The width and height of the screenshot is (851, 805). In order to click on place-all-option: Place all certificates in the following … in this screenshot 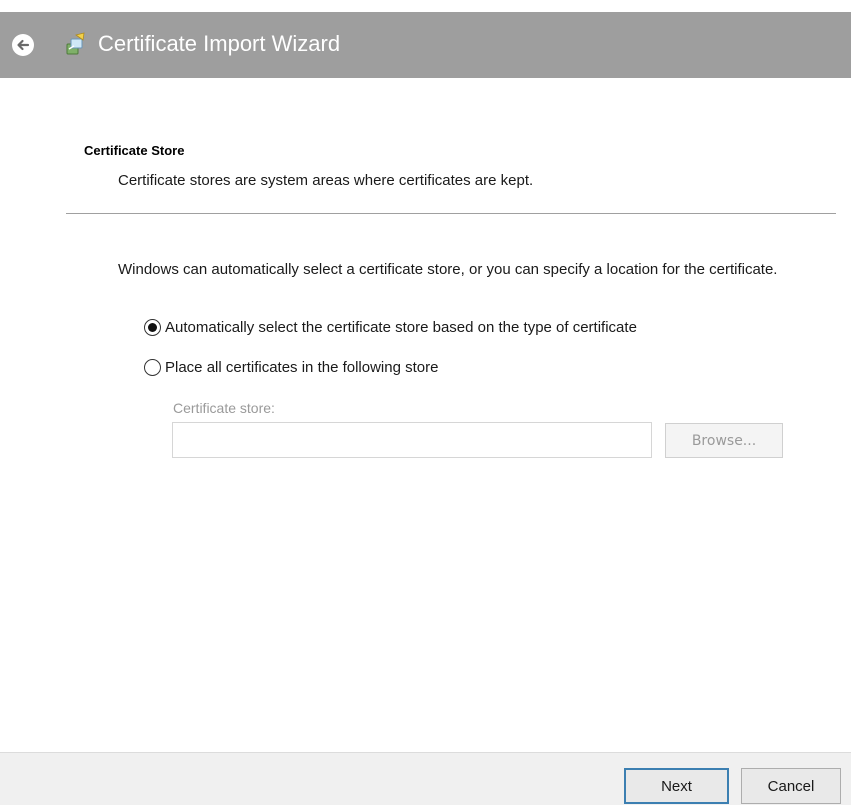, I will do `click(291, 367)`.